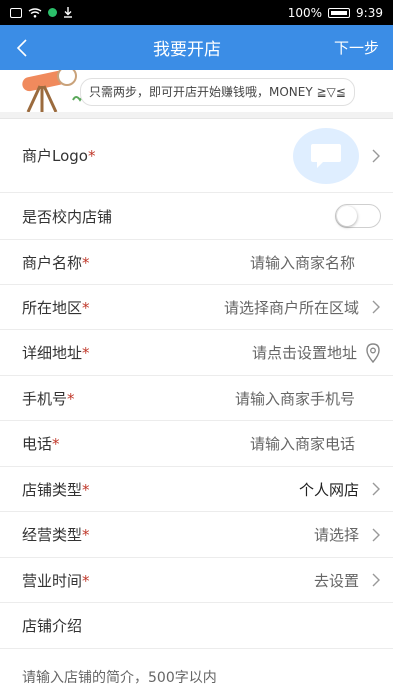 The image size is (393, 700). What do you see at coordinates (196, 668) in the screenshot?
I see `store-intro-textarea: 请输入店铺的简介，500字以内` at bounding box center [196, 668].